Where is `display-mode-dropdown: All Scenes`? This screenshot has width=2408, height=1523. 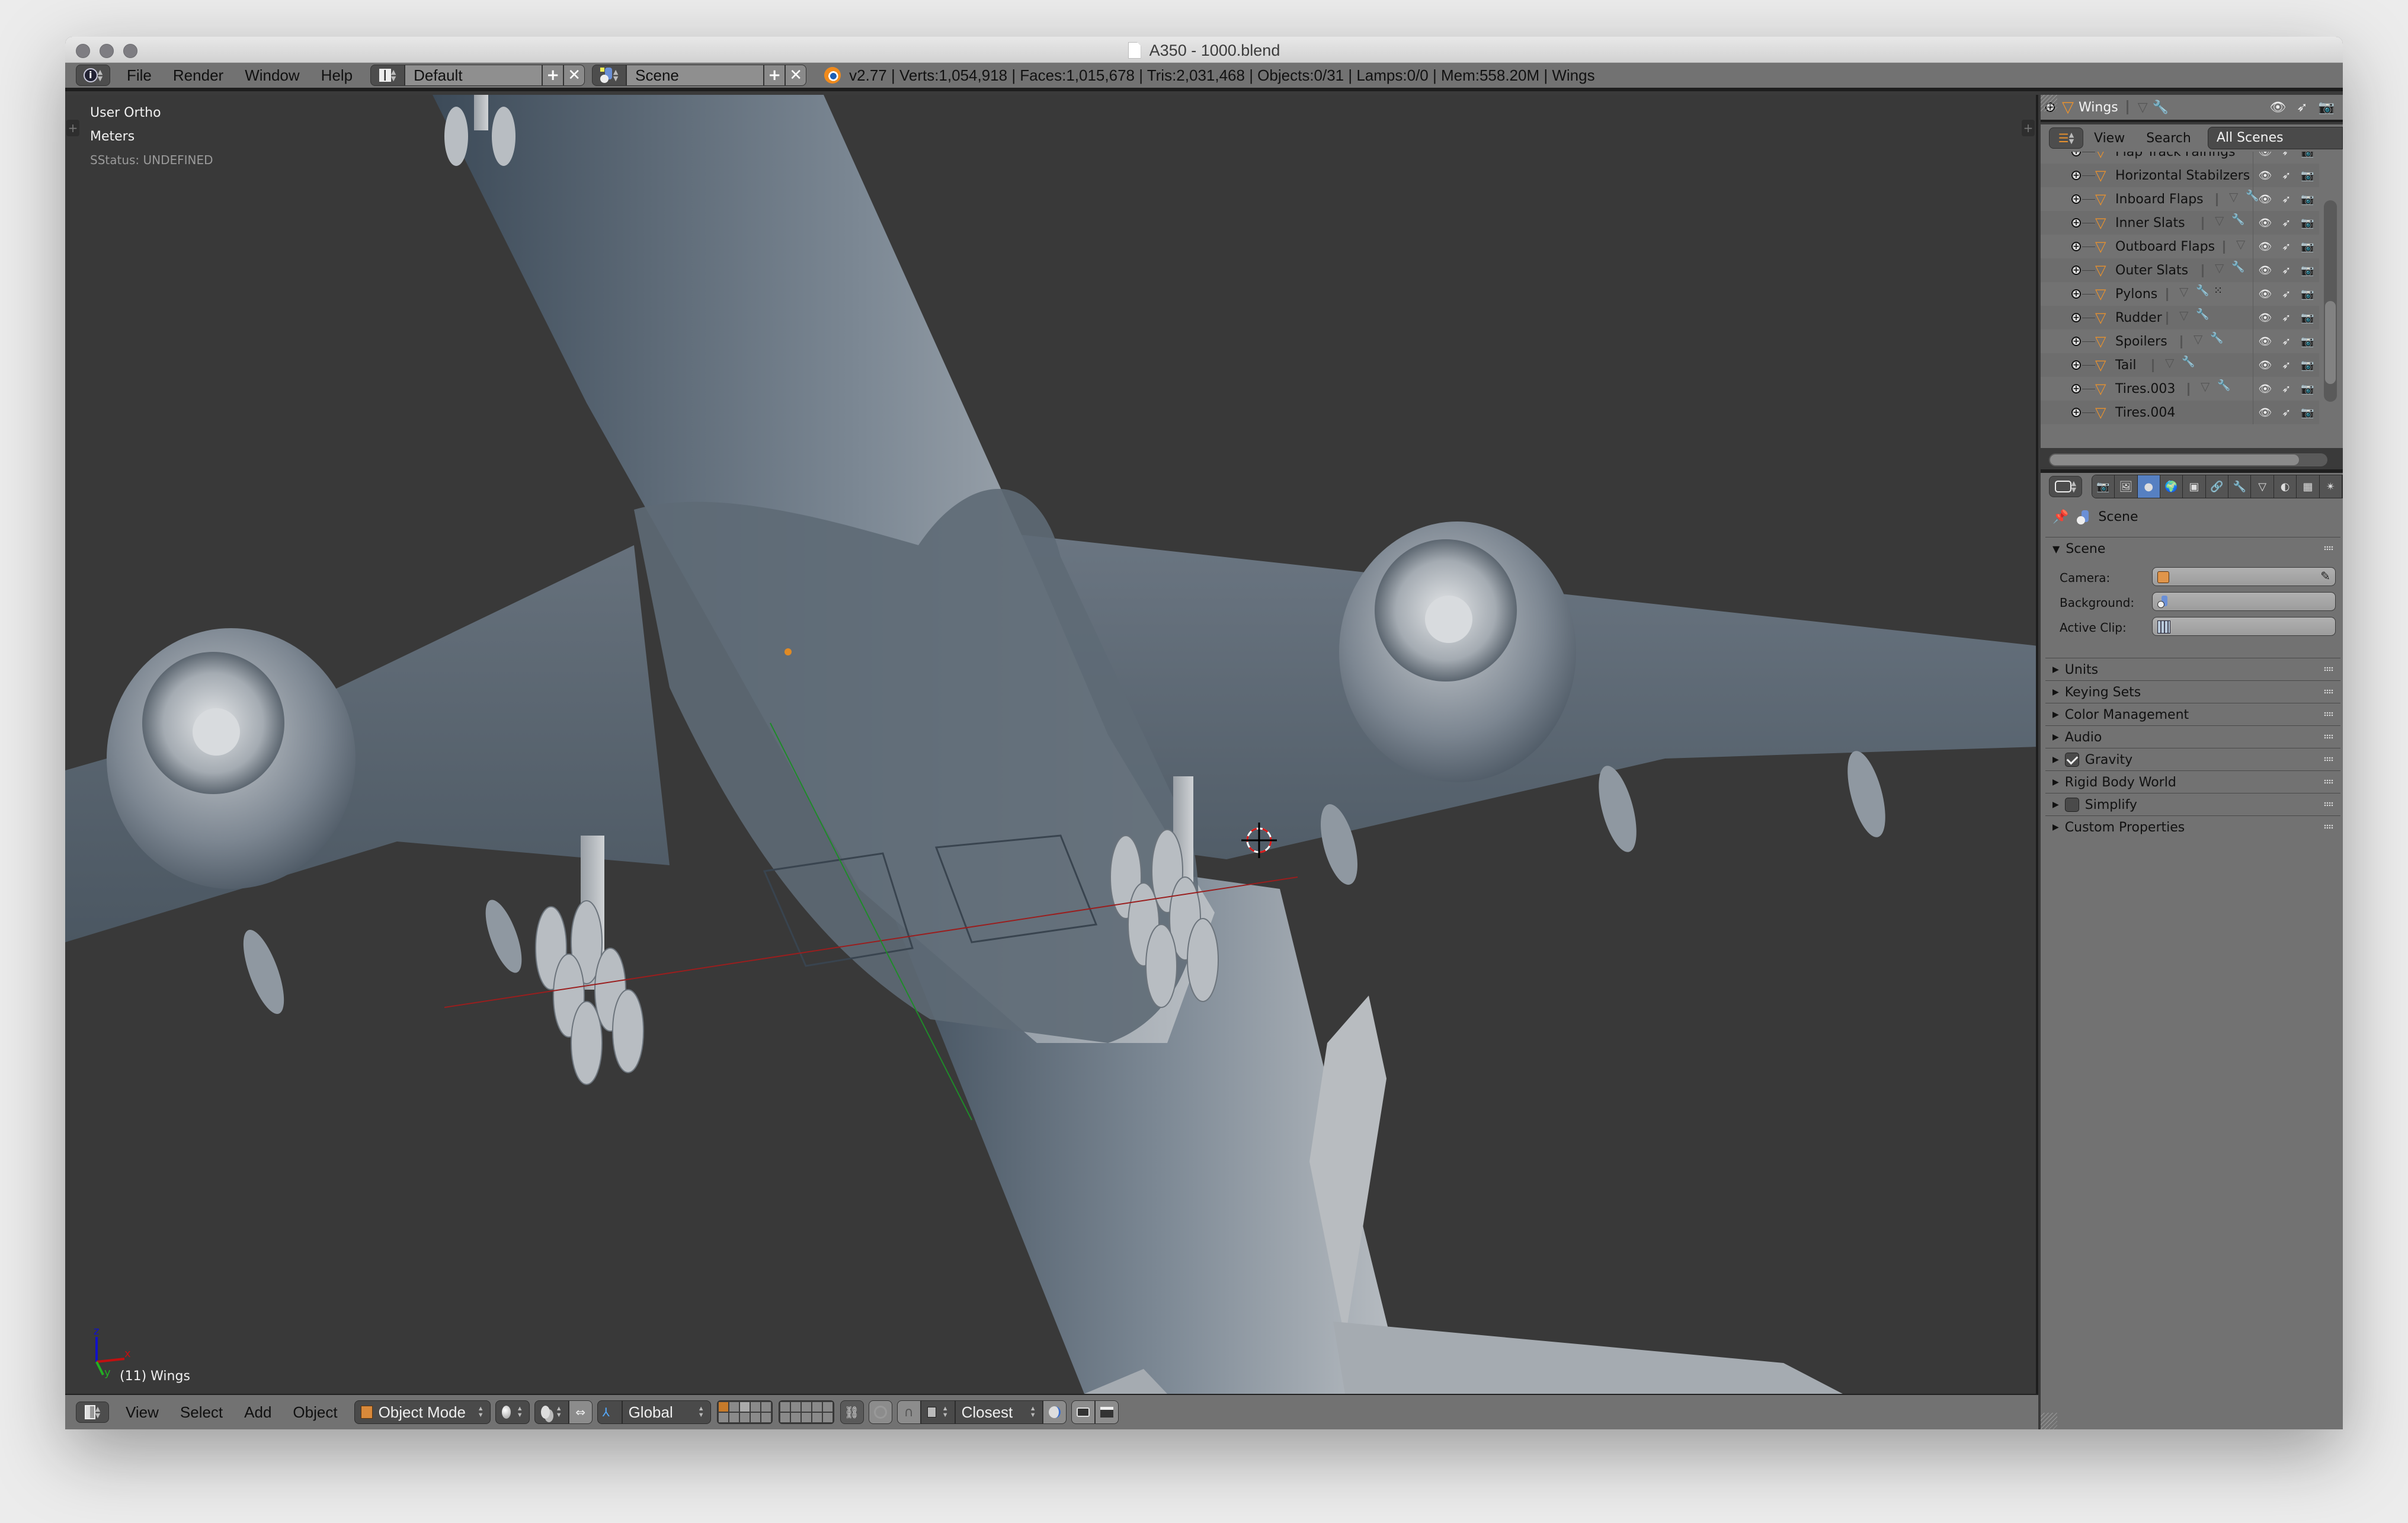
display-mode-dropdown: All Scenes is located at coordinates (2275, 138).